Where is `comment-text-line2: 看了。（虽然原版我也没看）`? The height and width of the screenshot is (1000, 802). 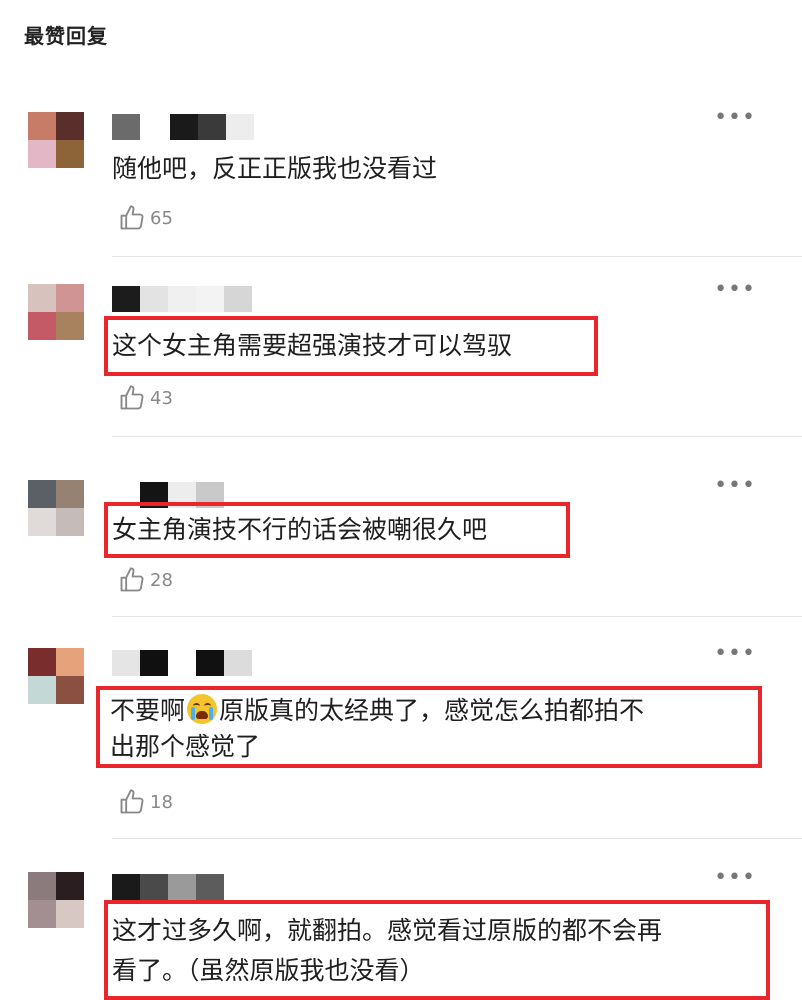
comment-text-line2: 看了。（虽然原版我也没看） is located at coordinates (268, 970).